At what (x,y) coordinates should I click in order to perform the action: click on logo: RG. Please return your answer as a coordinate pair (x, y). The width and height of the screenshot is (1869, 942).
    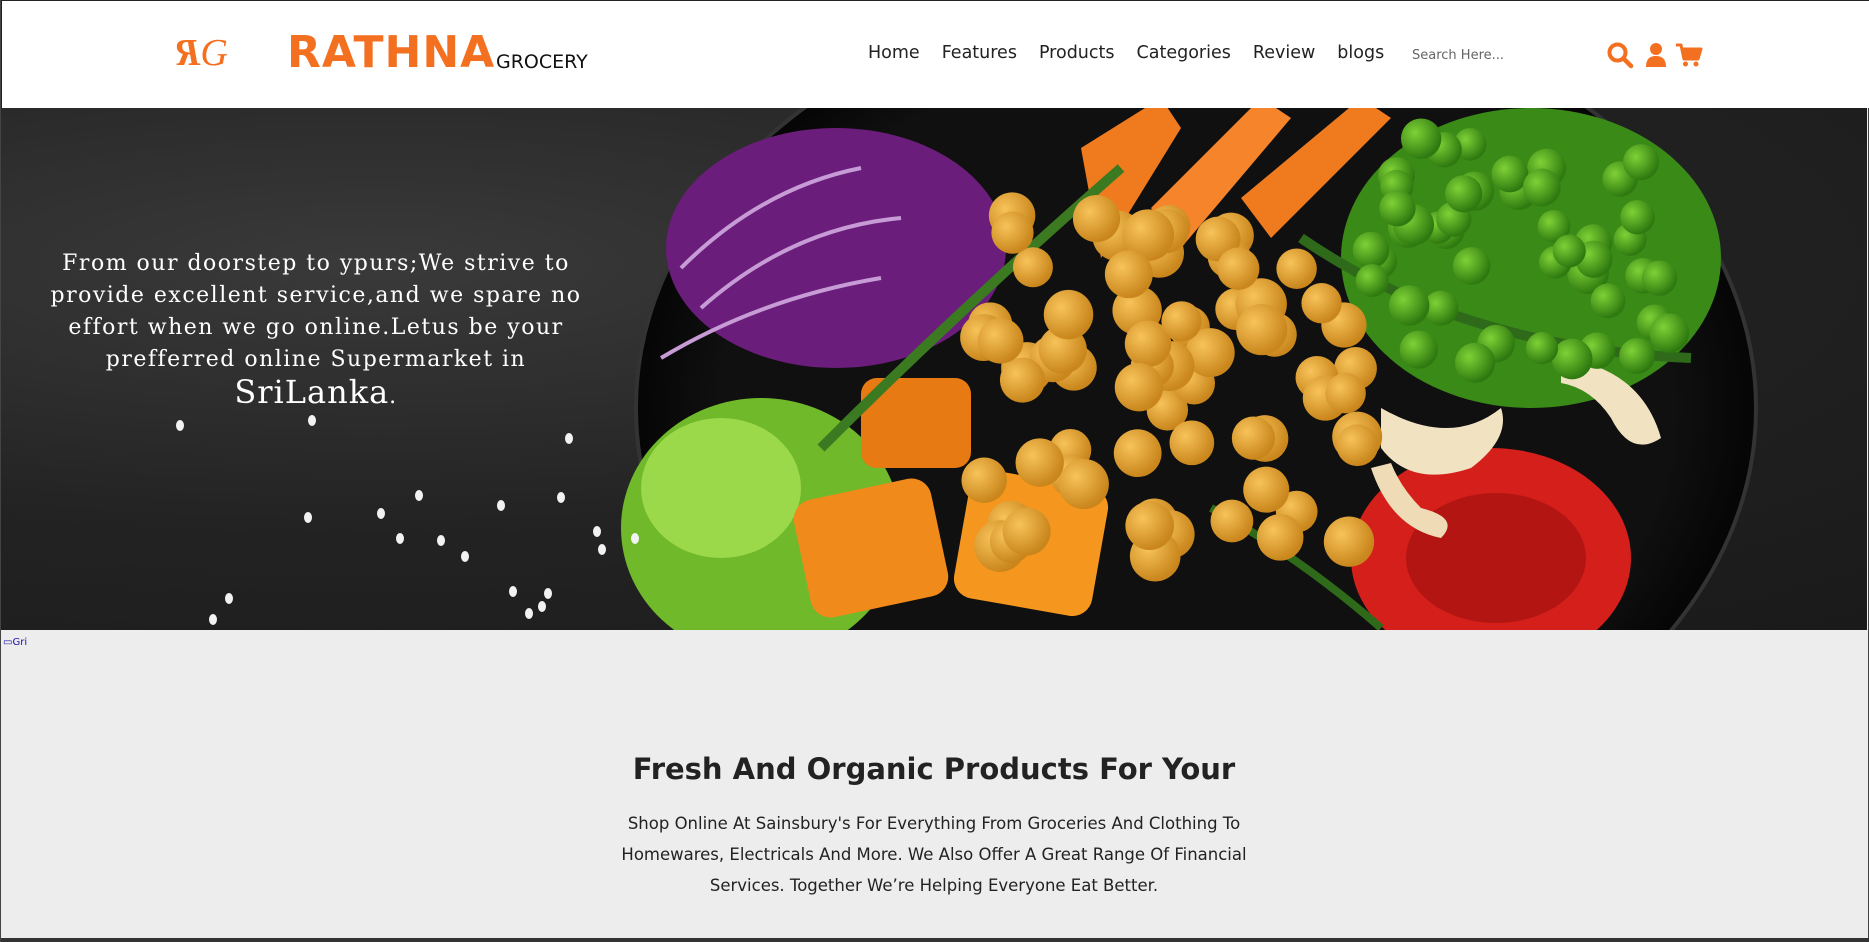
    Looking at the image, I should click on (204, 53).